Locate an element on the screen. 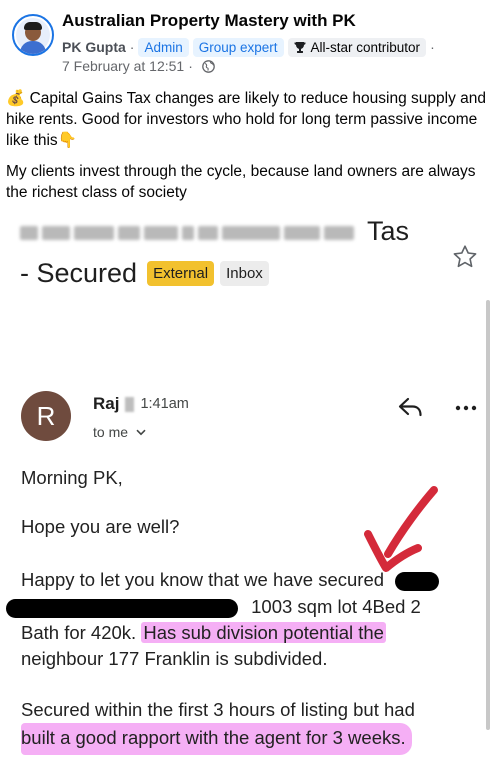 The image size is (503, 764). recipient-row: to me is located at coordinates (119, 432).